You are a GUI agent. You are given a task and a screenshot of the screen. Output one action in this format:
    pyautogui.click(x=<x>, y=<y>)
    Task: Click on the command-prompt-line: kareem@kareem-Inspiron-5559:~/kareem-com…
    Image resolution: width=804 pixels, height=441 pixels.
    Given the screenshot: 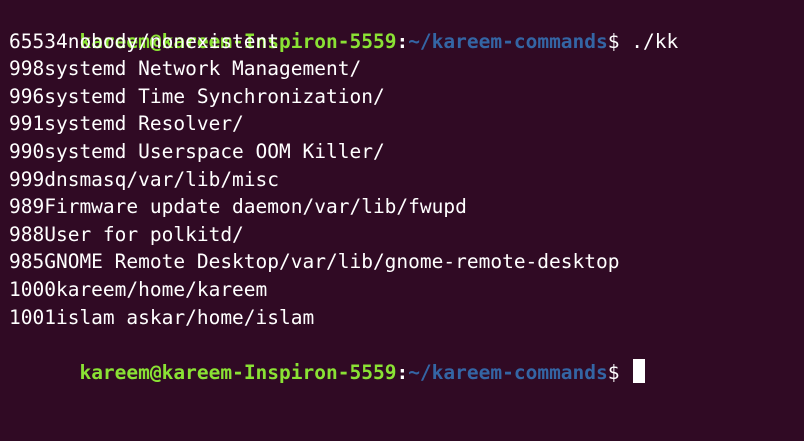 What is the action you would take?
    pyautogui.click(x=406, y=26)
    